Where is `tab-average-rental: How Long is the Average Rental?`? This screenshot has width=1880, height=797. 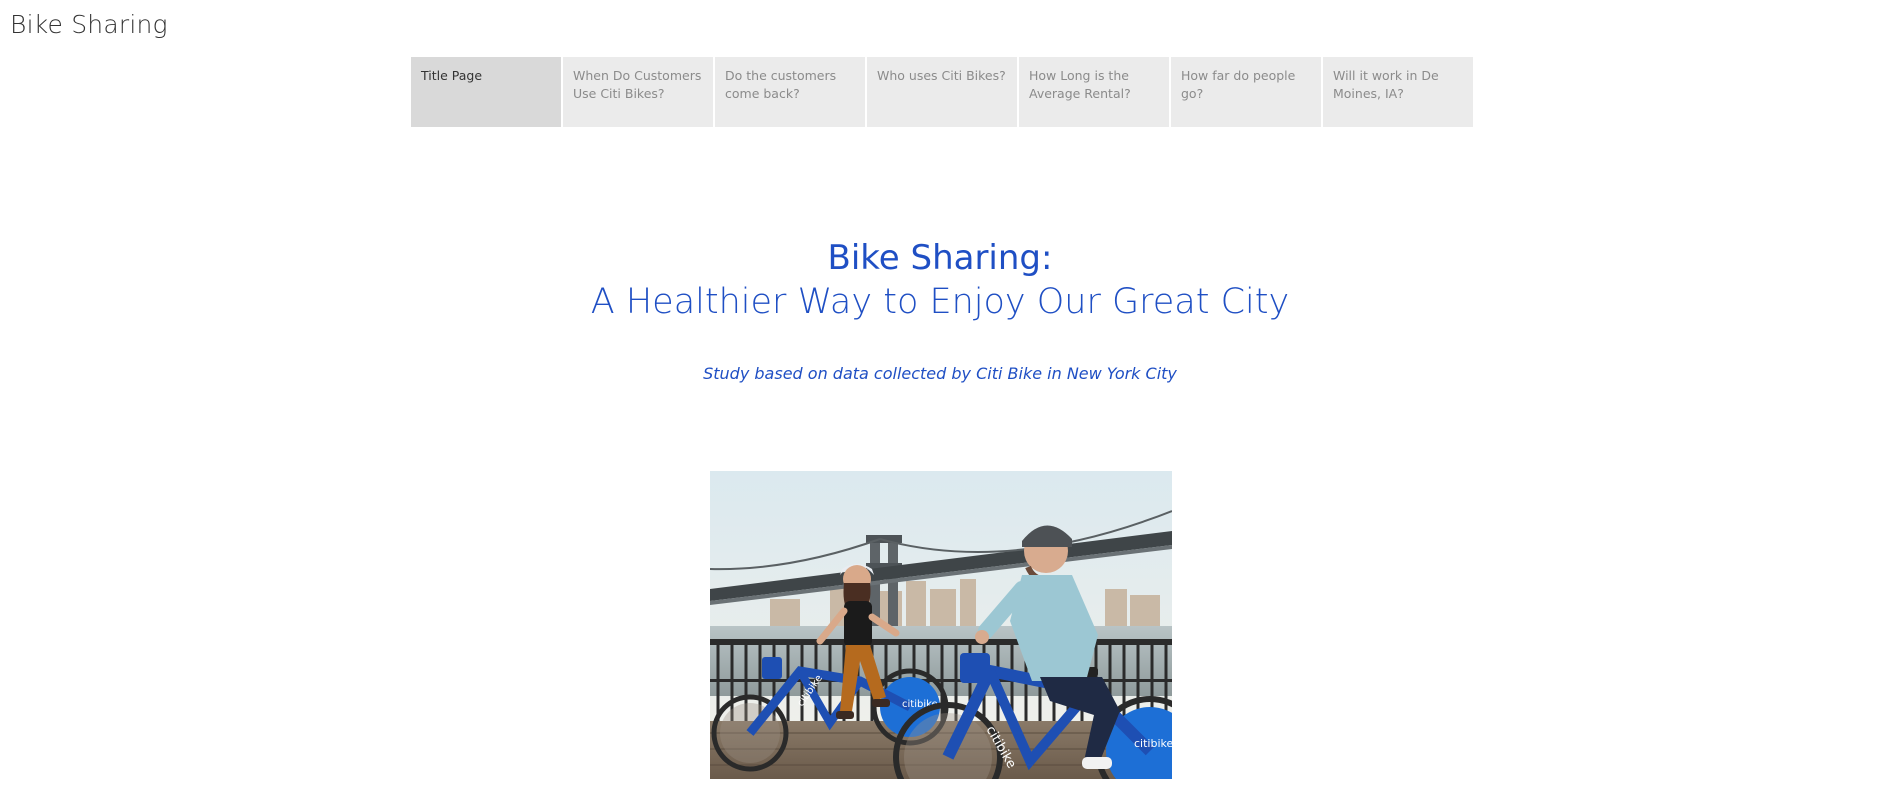
tab-average-rental: How Long is the Average Rental? is located at coordinates (1094, 92).